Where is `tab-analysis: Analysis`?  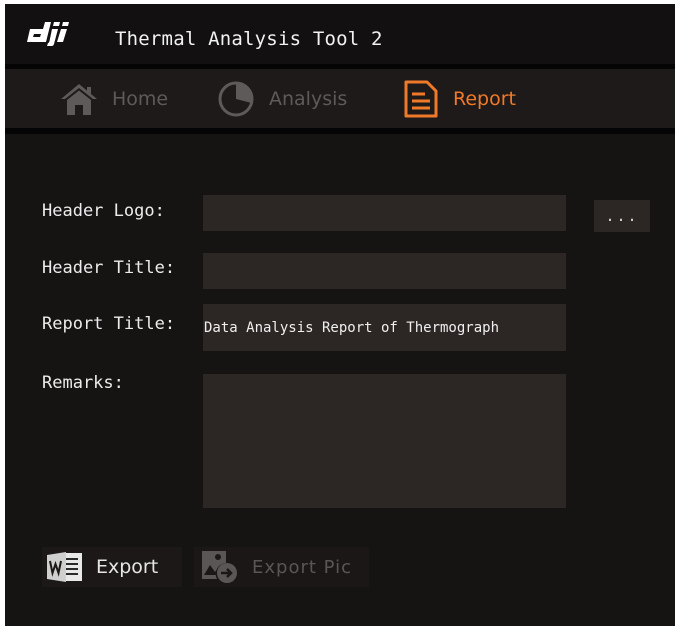
tab-analysis: Analysis is located at coordinates (282, 99).